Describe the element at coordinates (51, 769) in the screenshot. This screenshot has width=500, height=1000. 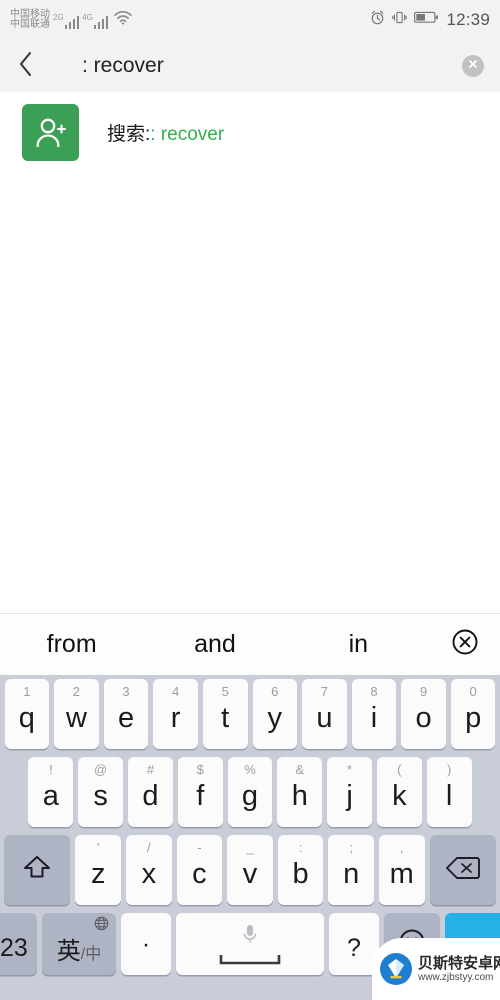
I see `key-hint: !` at that location.